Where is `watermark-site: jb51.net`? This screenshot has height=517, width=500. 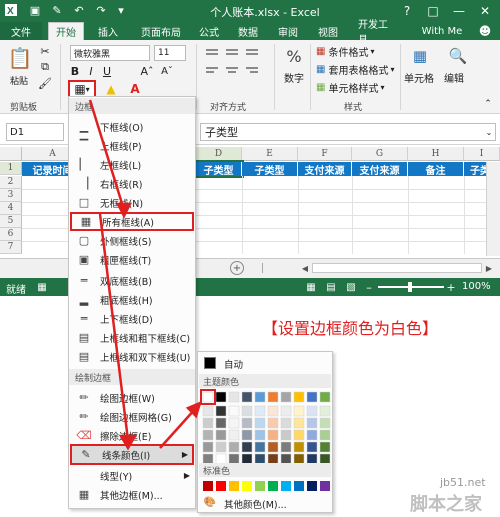 watermark-site: jb51.net is located at coordinates (463, 482).